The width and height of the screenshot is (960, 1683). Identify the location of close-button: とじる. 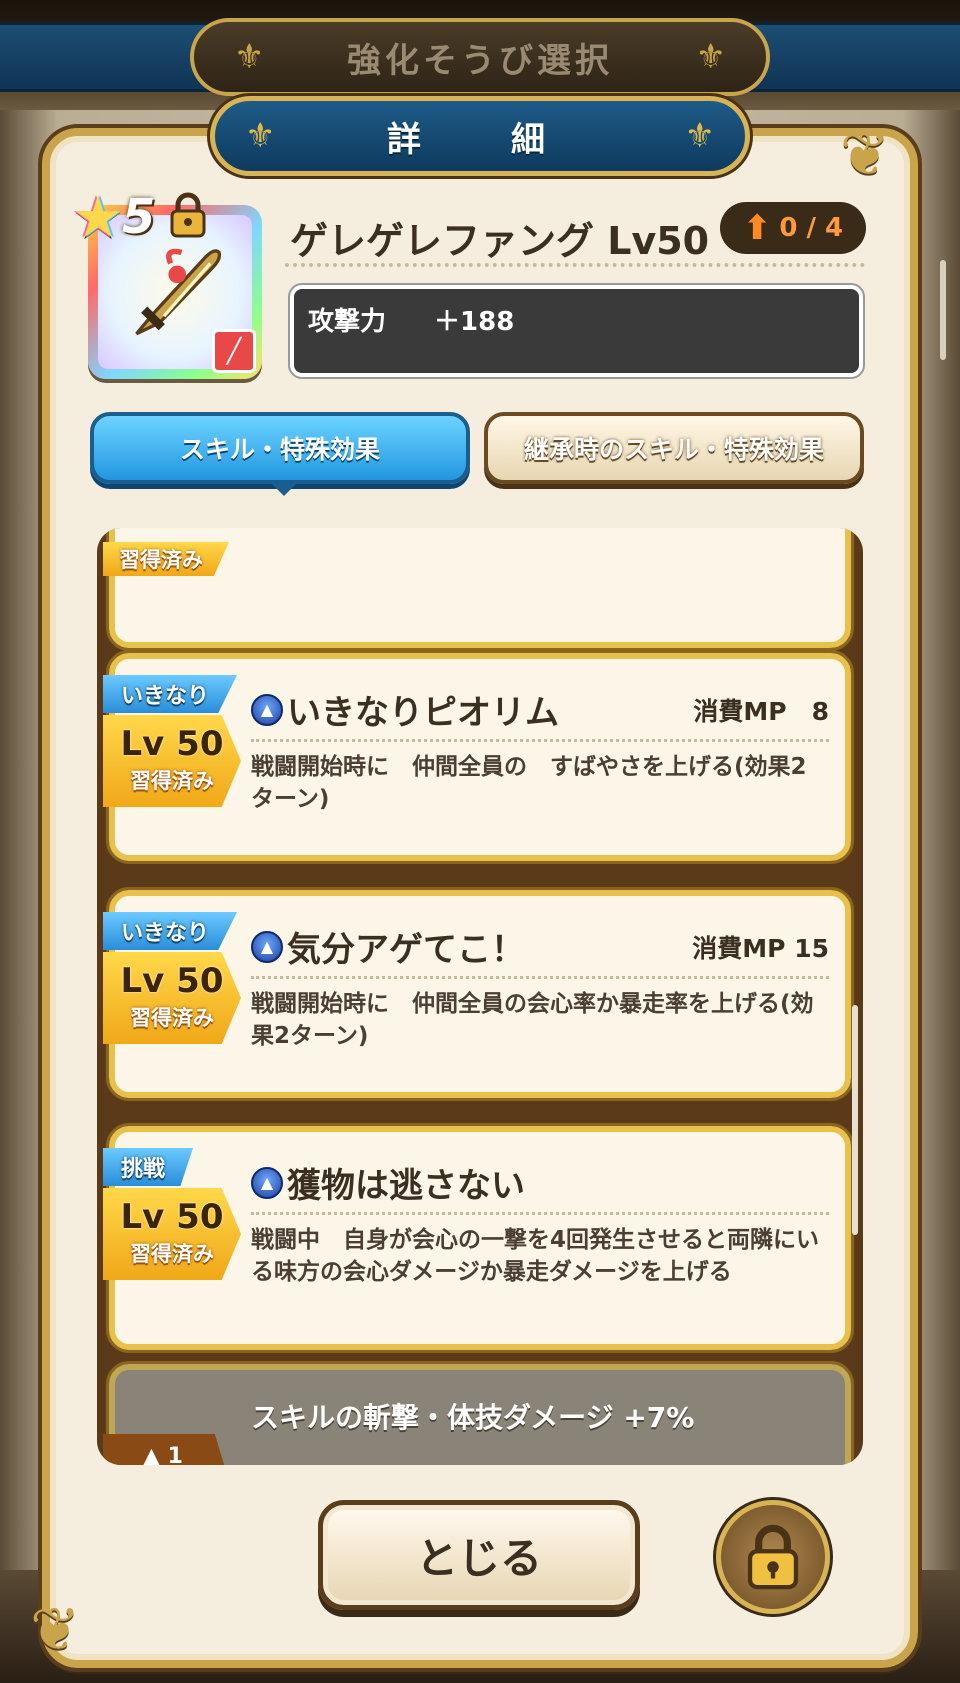
(479, 1555).